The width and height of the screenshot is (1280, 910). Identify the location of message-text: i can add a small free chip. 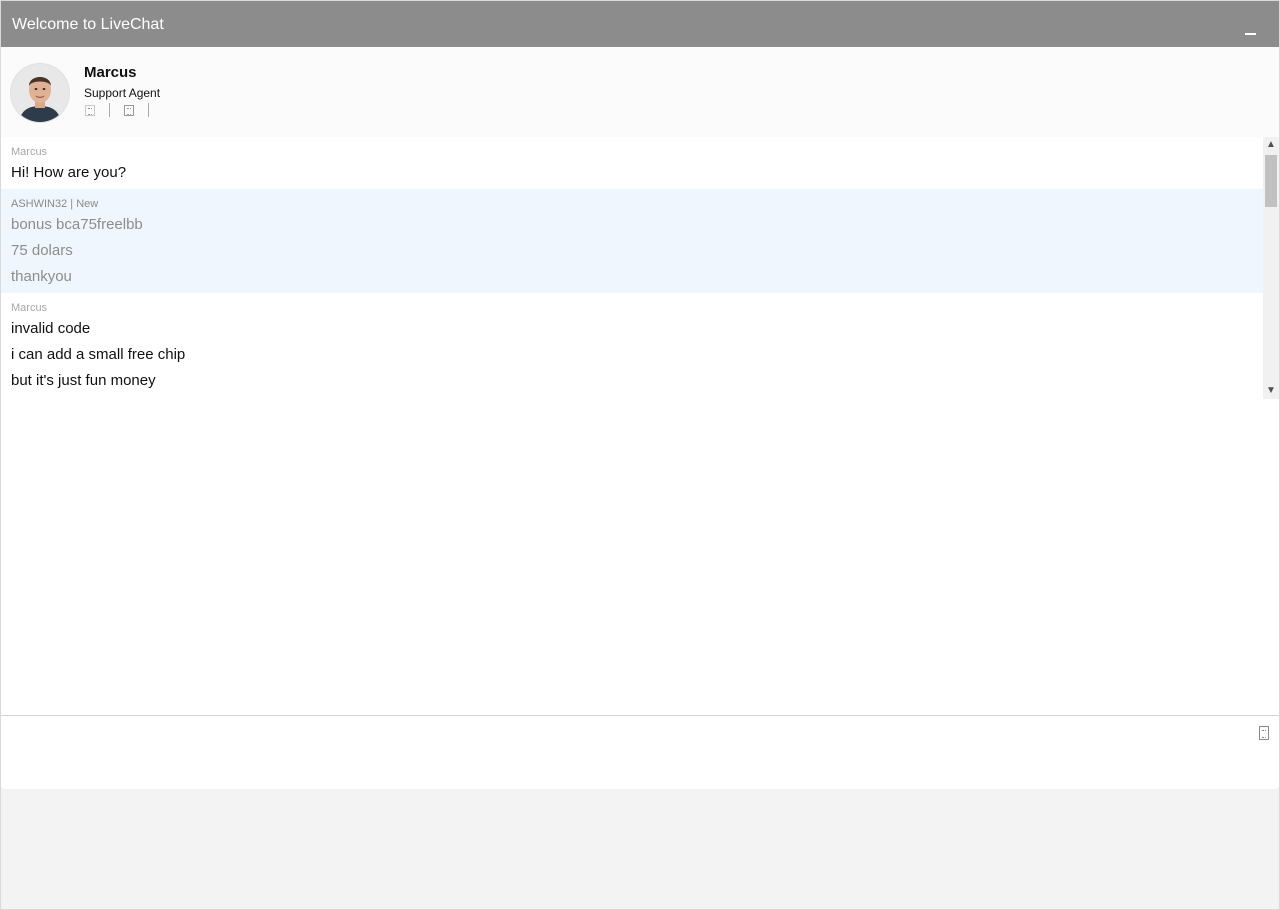
(98, 354).